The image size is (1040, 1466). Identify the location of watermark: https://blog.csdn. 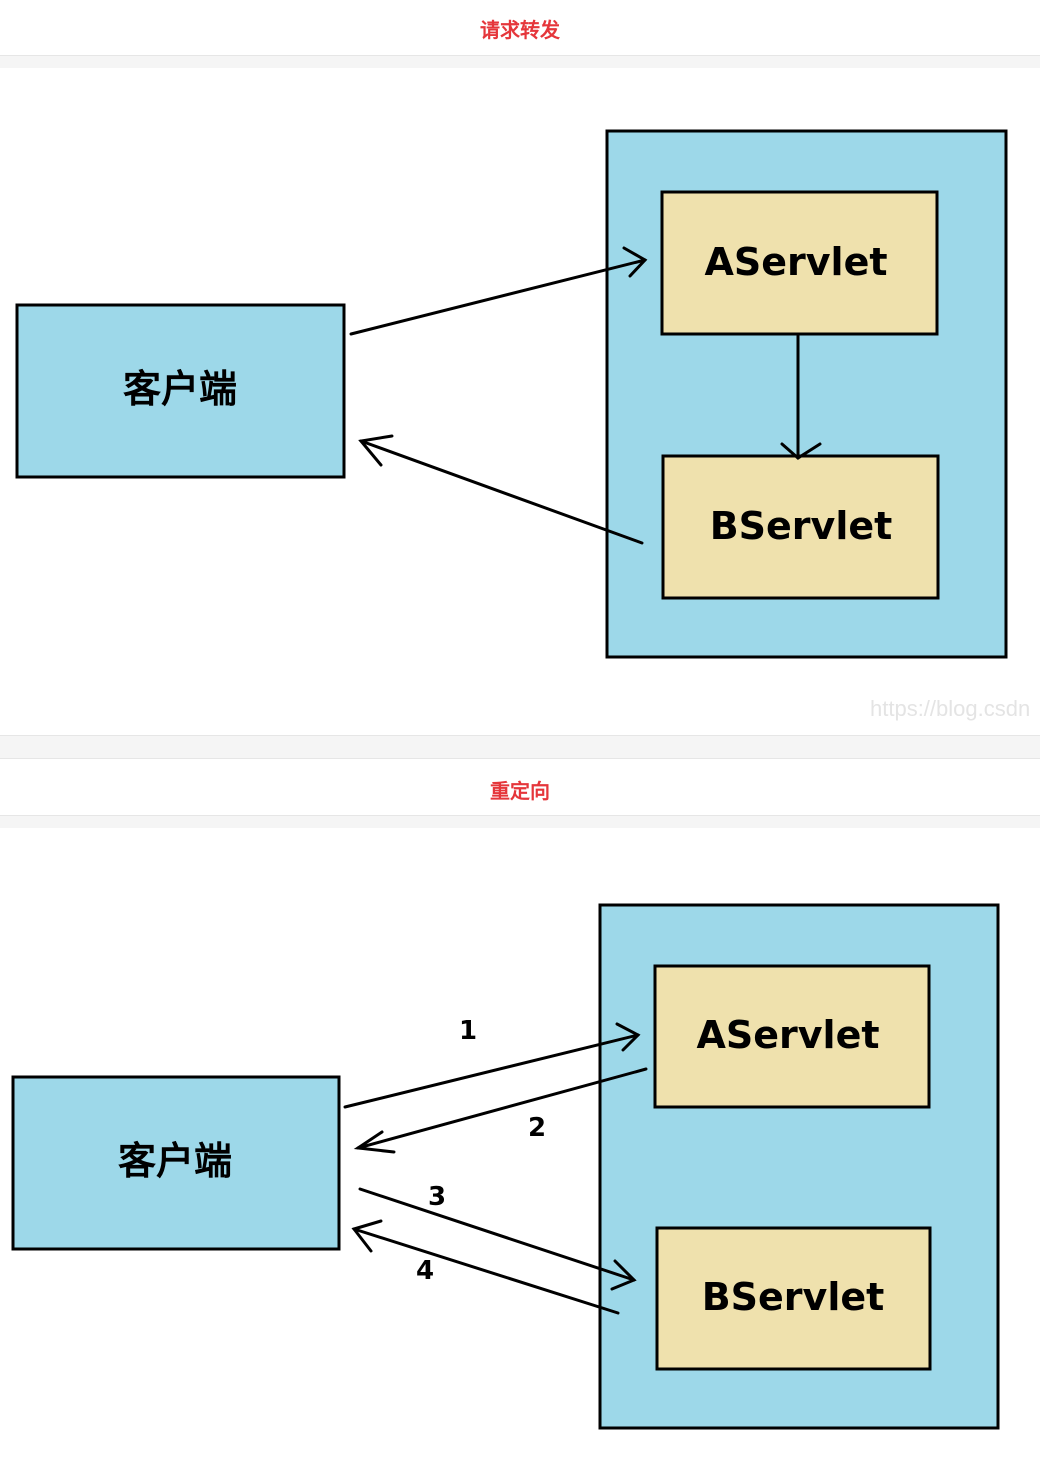
(950, 708).